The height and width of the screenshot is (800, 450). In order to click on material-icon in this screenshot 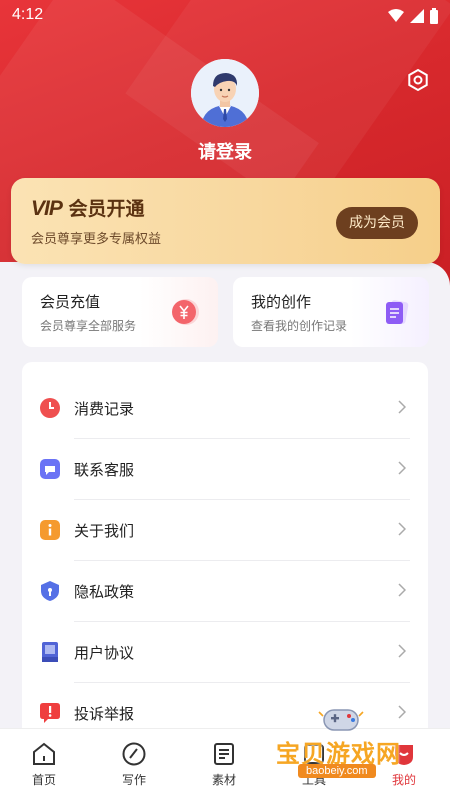, I will do `click(224, 754)`.